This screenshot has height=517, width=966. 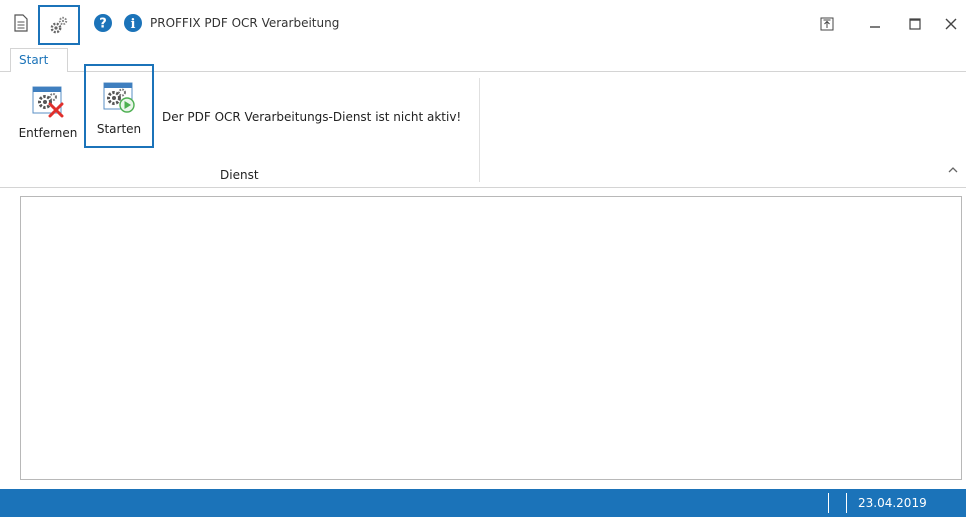 I want to click on svg-text: i, so click(x=133, y=24).